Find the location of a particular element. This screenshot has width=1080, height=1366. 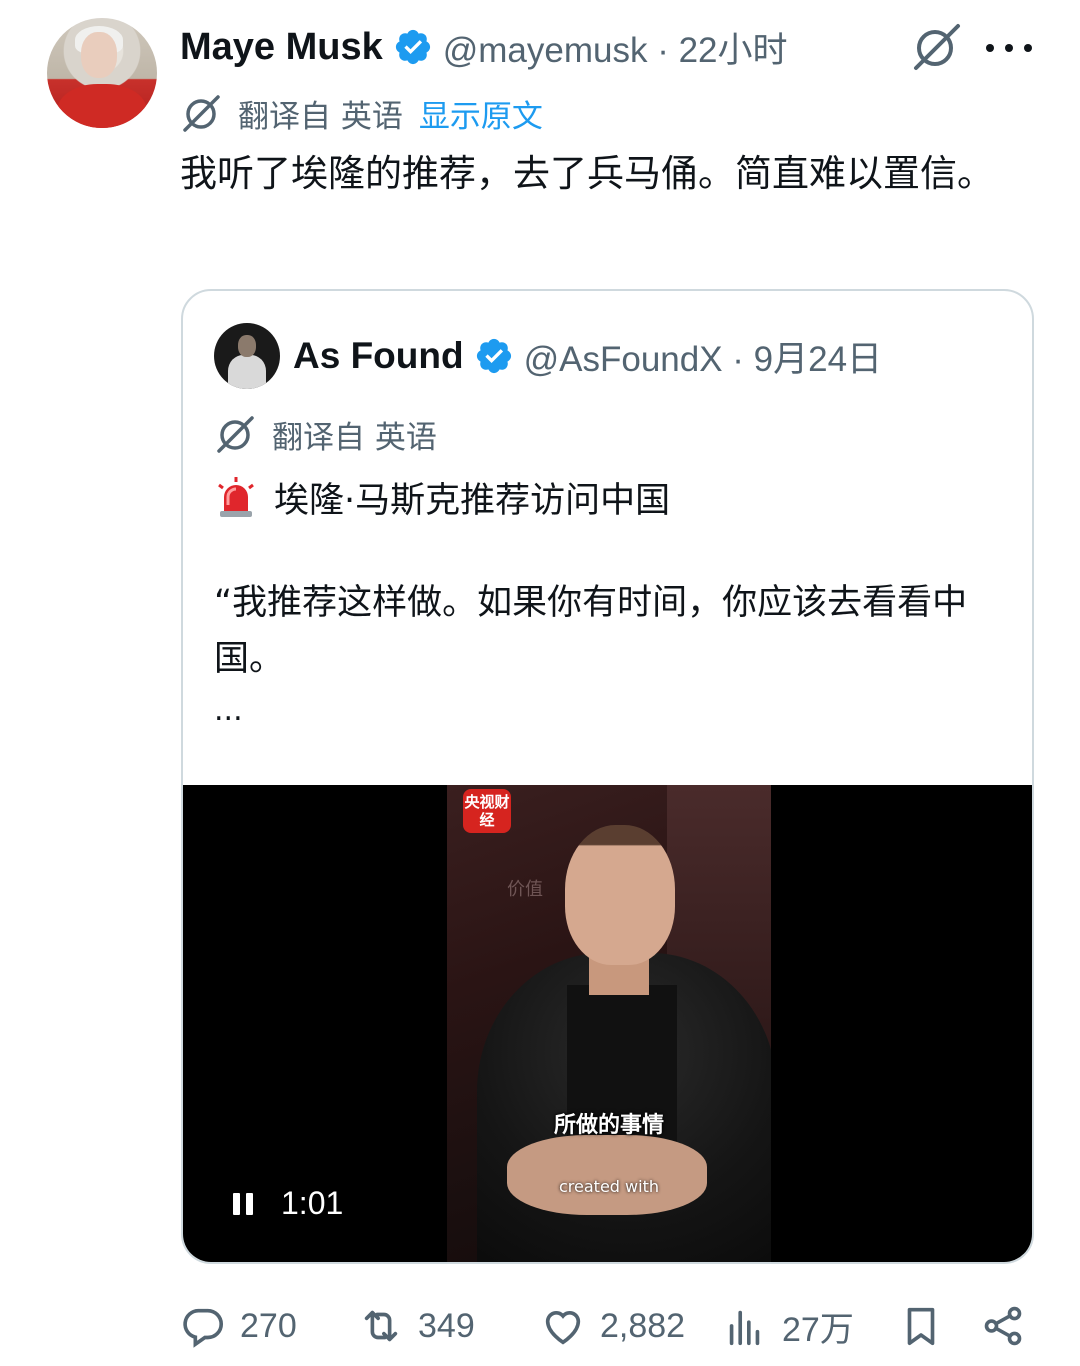

quoted-body: “我推荐这样做。如果你有时间，你应该去看看中国。 is located at coordinates (591, 631).